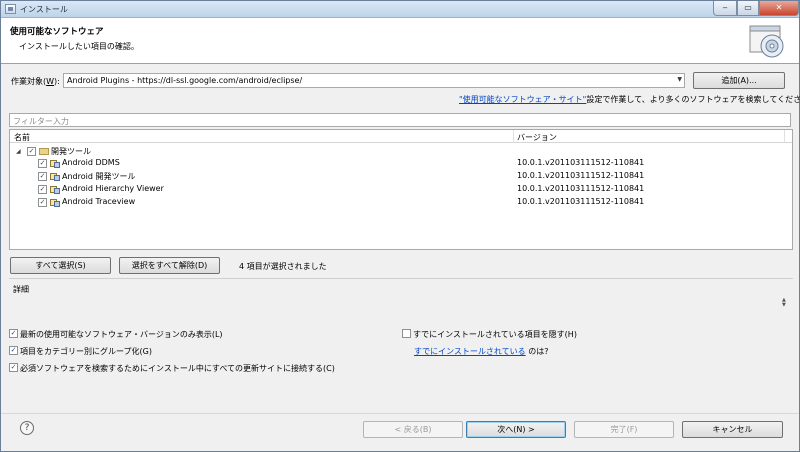 This screenshot has height=452, width=800. Describe the element at coordinates (13, 350) in the screenshot. I see `group-by-category-checkbox: ✓` at that location.